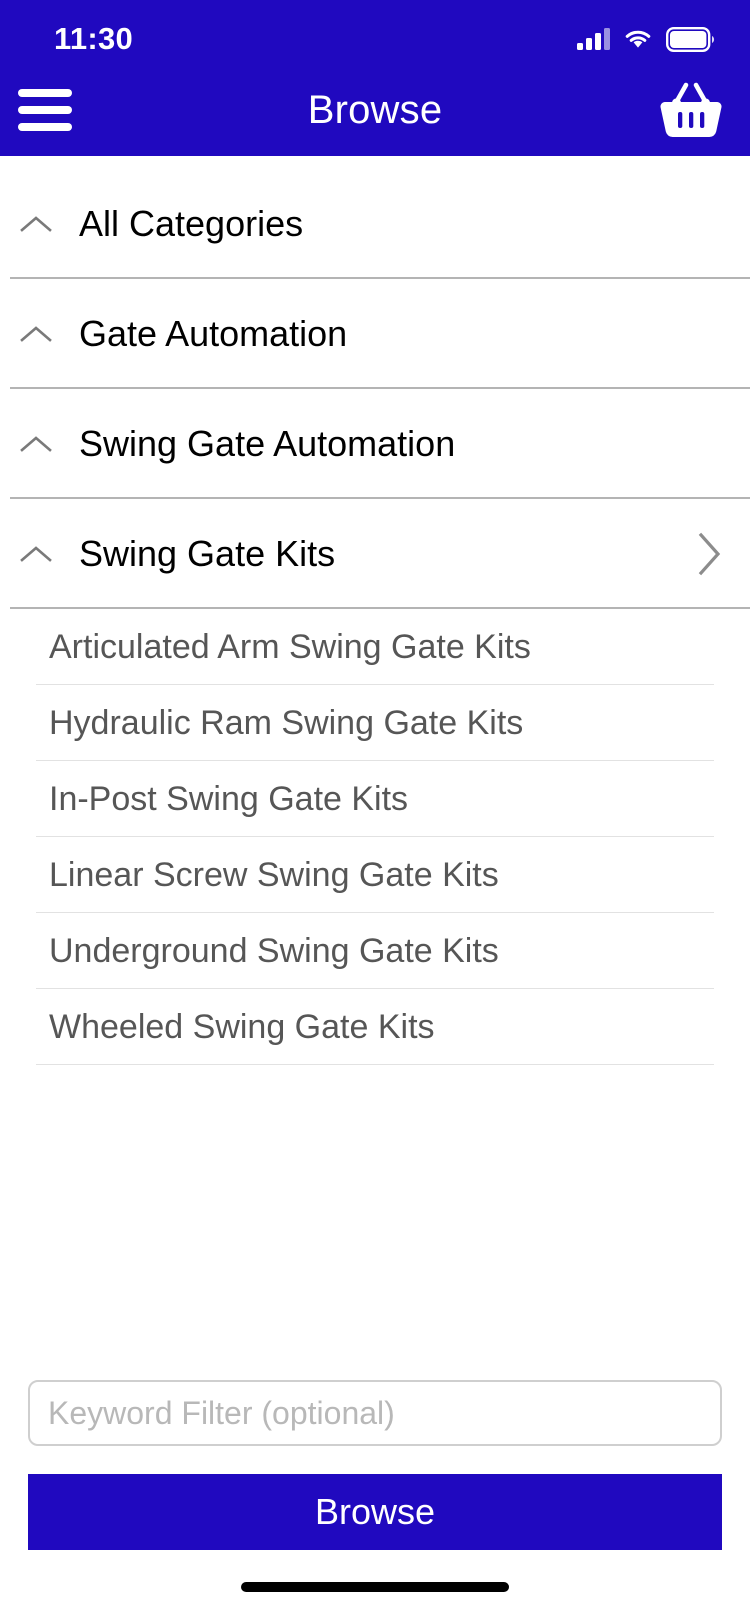 This screenshot has height=1624, width=750. I want to click on subcategory-label: Wheeled Swing Gate Kits, so click(242, 1026).